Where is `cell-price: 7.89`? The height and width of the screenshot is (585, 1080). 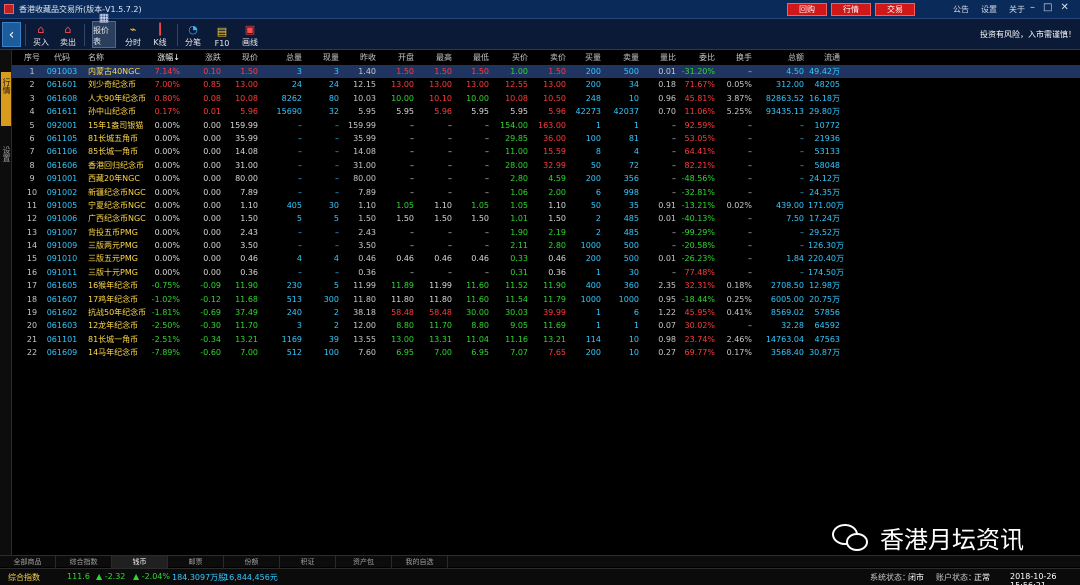 cell-price: 7.89 is located at coordinates (249, 192).